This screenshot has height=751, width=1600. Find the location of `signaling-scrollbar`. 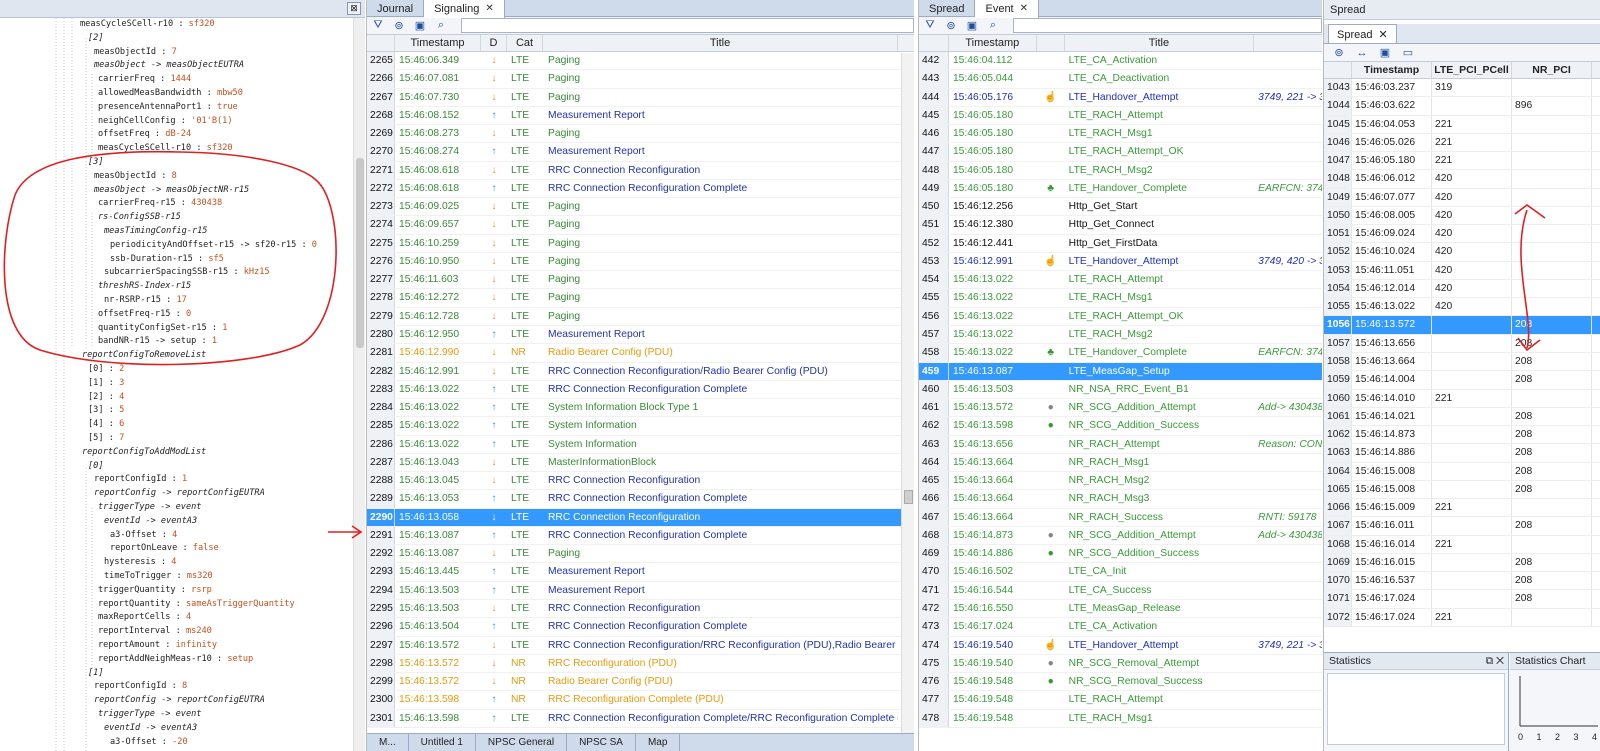

signaling-scrollbar is located at coordinates (907, 393).